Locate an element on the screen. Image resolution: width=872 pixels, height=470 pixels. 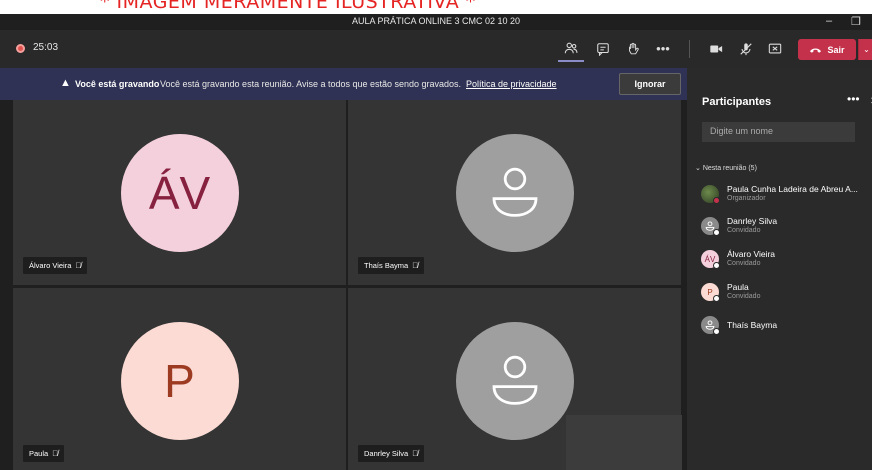
camera-button is located at coordinates (716, 49).